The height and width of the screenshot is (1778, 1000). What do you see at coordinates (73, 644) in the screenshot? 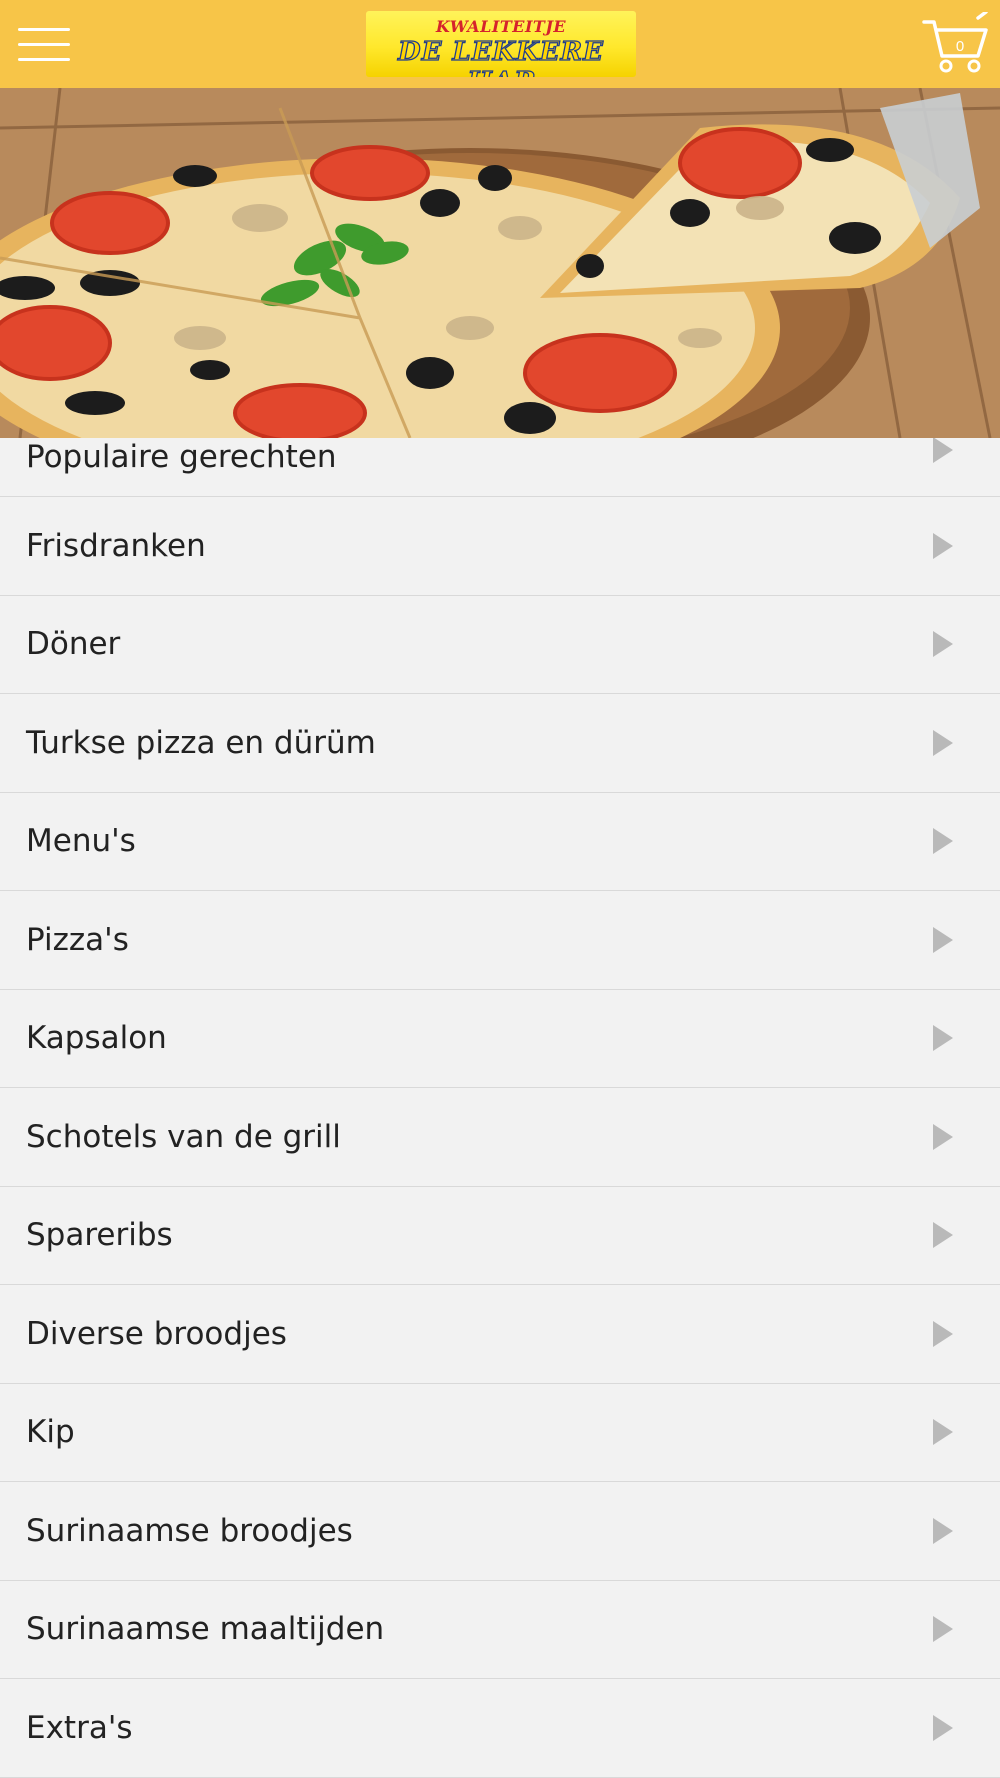
I see `category-label: Döner` at bounding box center [73, 644].